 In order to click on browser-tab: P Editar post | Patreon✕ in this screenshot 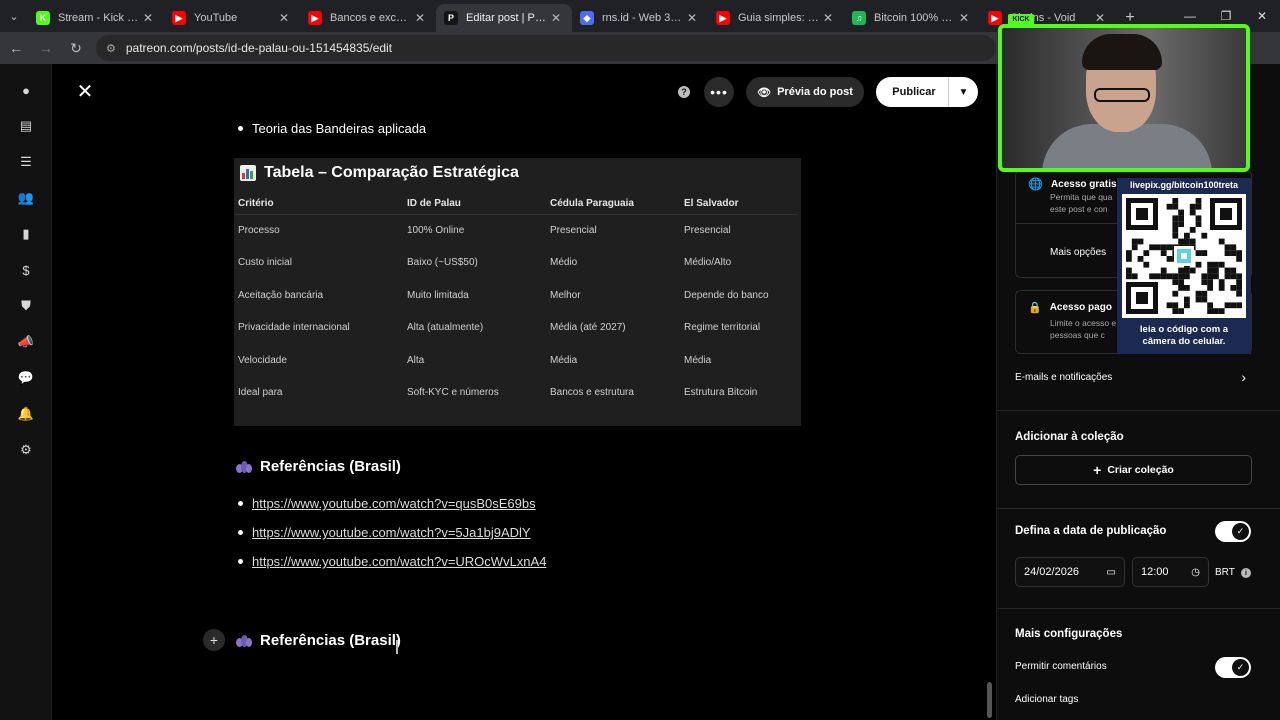, I will do `click(504, 18)`.